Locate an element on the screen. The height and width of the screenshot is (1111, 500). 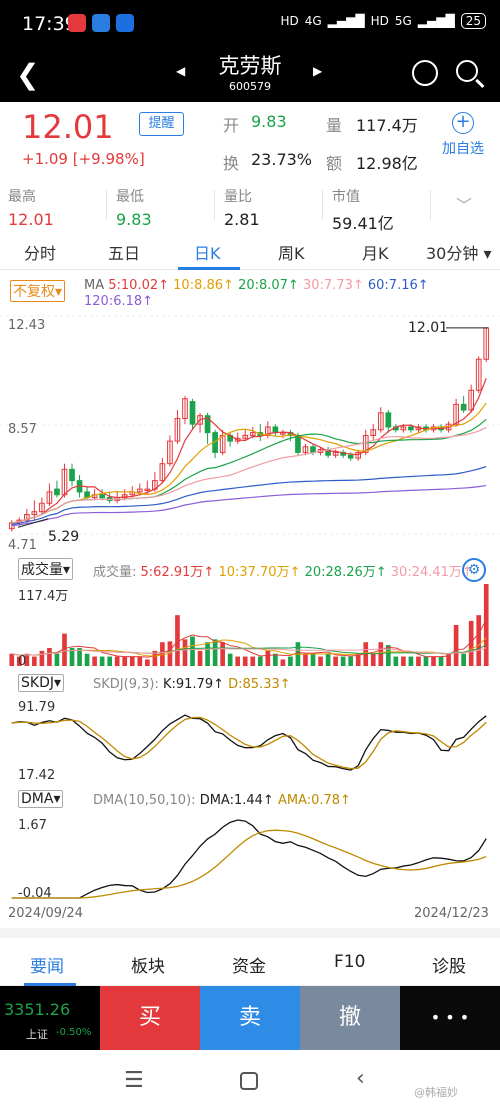
plus-icon: + is located at coordinates (463, 123).